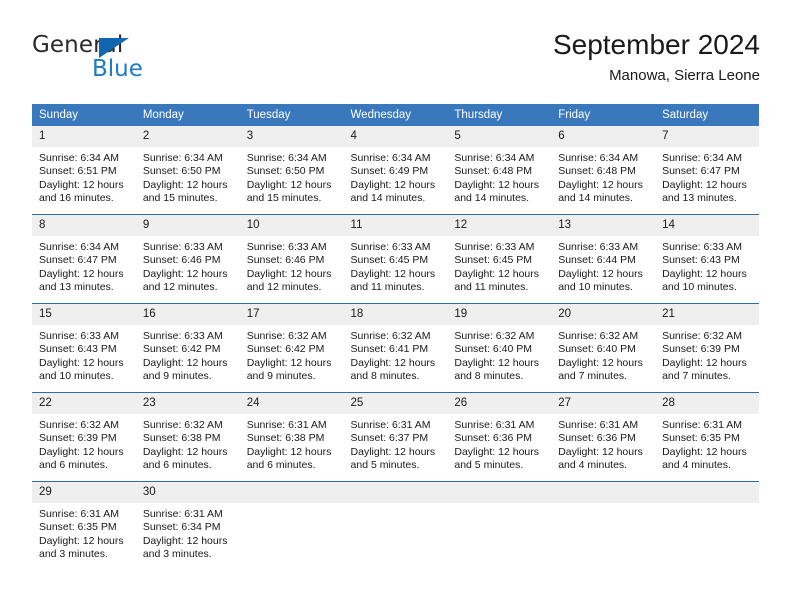 This screenshot has height=612, width=792. Describe the element at coordinates (395, 225) in the screenshot. I see `day-number: 11` at that location.